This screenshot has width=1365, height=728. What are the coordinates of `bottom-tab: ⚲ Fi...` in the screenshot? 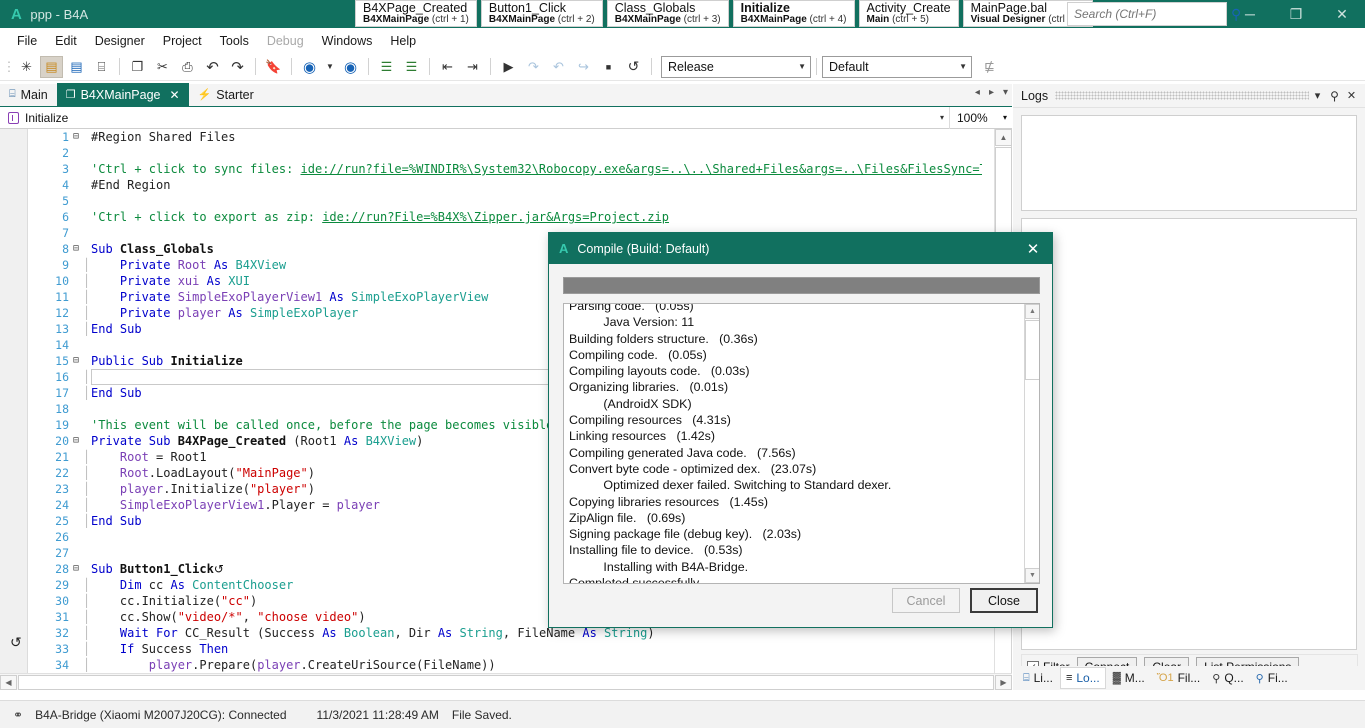 It's located at (1272, 678).